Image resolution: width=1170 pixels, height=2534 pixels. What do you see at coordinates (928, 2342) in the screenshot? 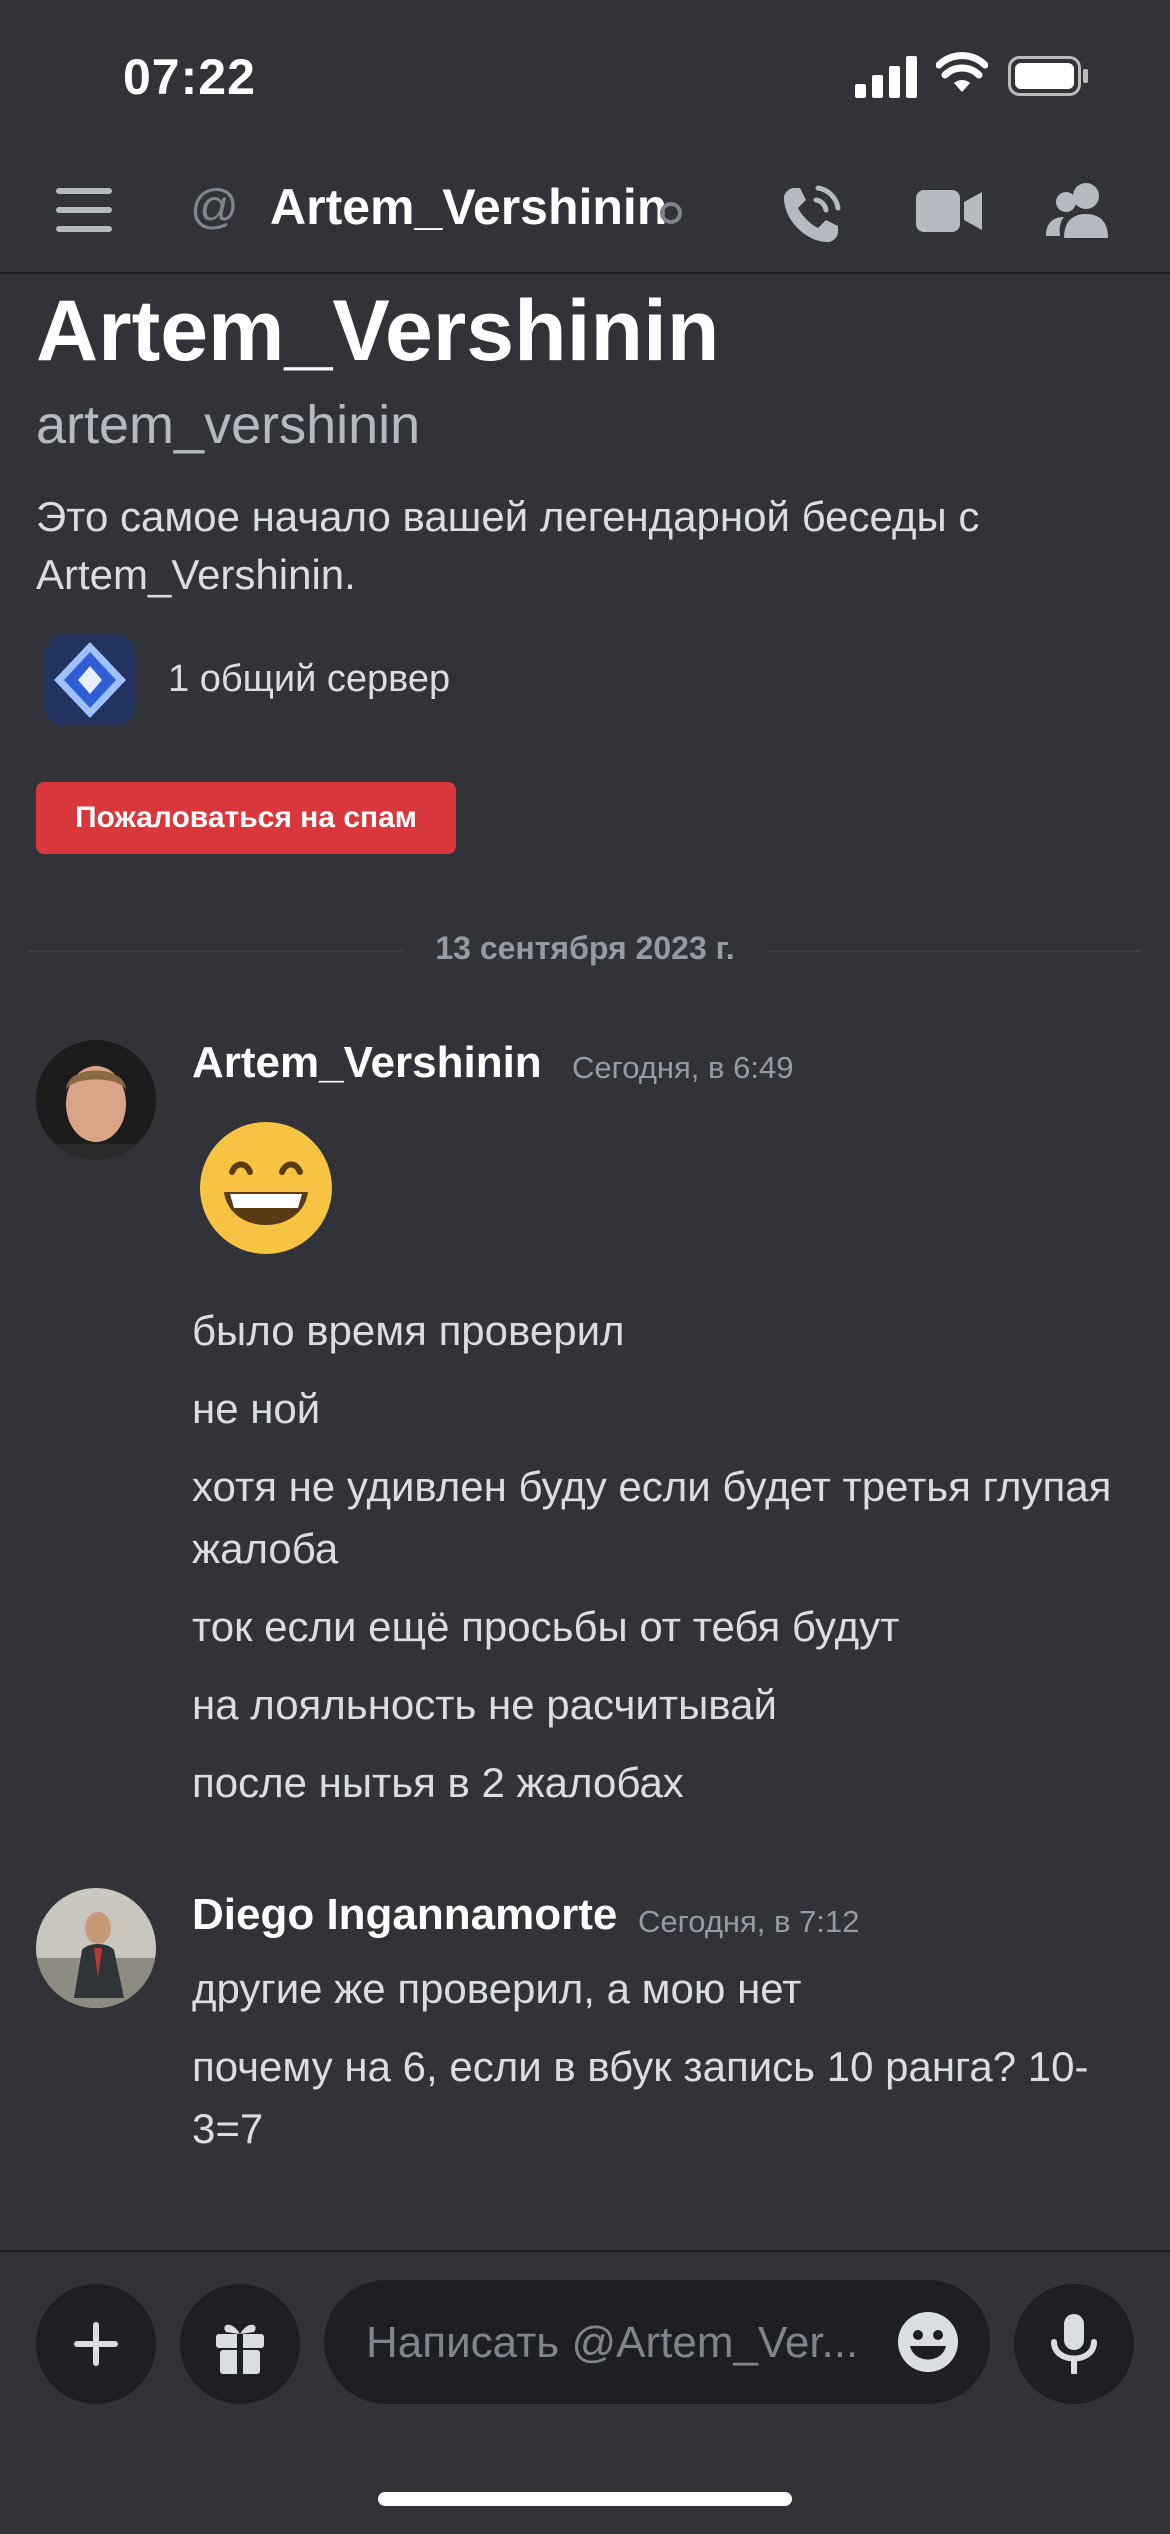
I see `emoji-picker-icon` at bounding box center [928, 2342].